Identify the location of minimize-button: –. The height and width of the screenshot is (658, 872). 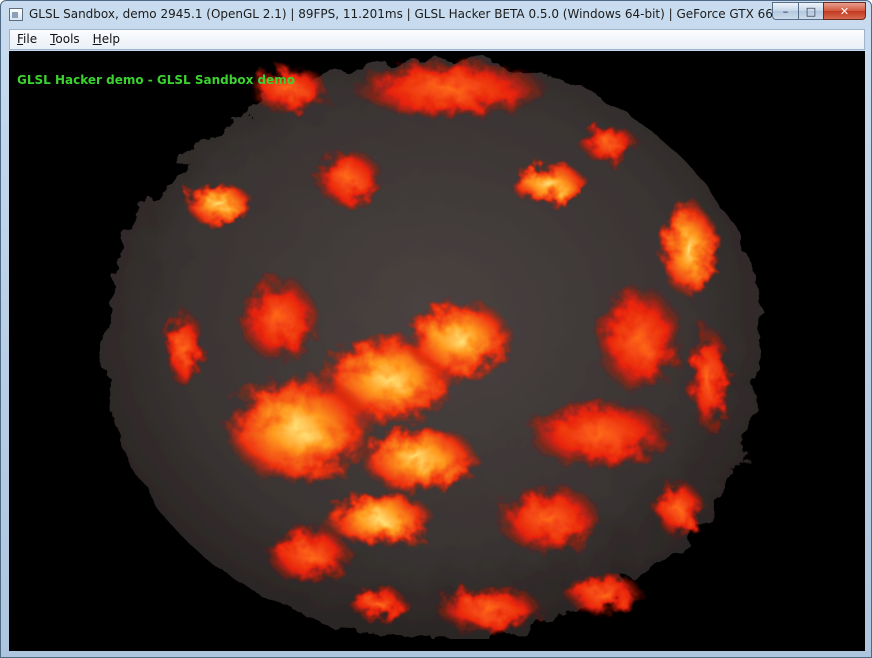
(785, 11).